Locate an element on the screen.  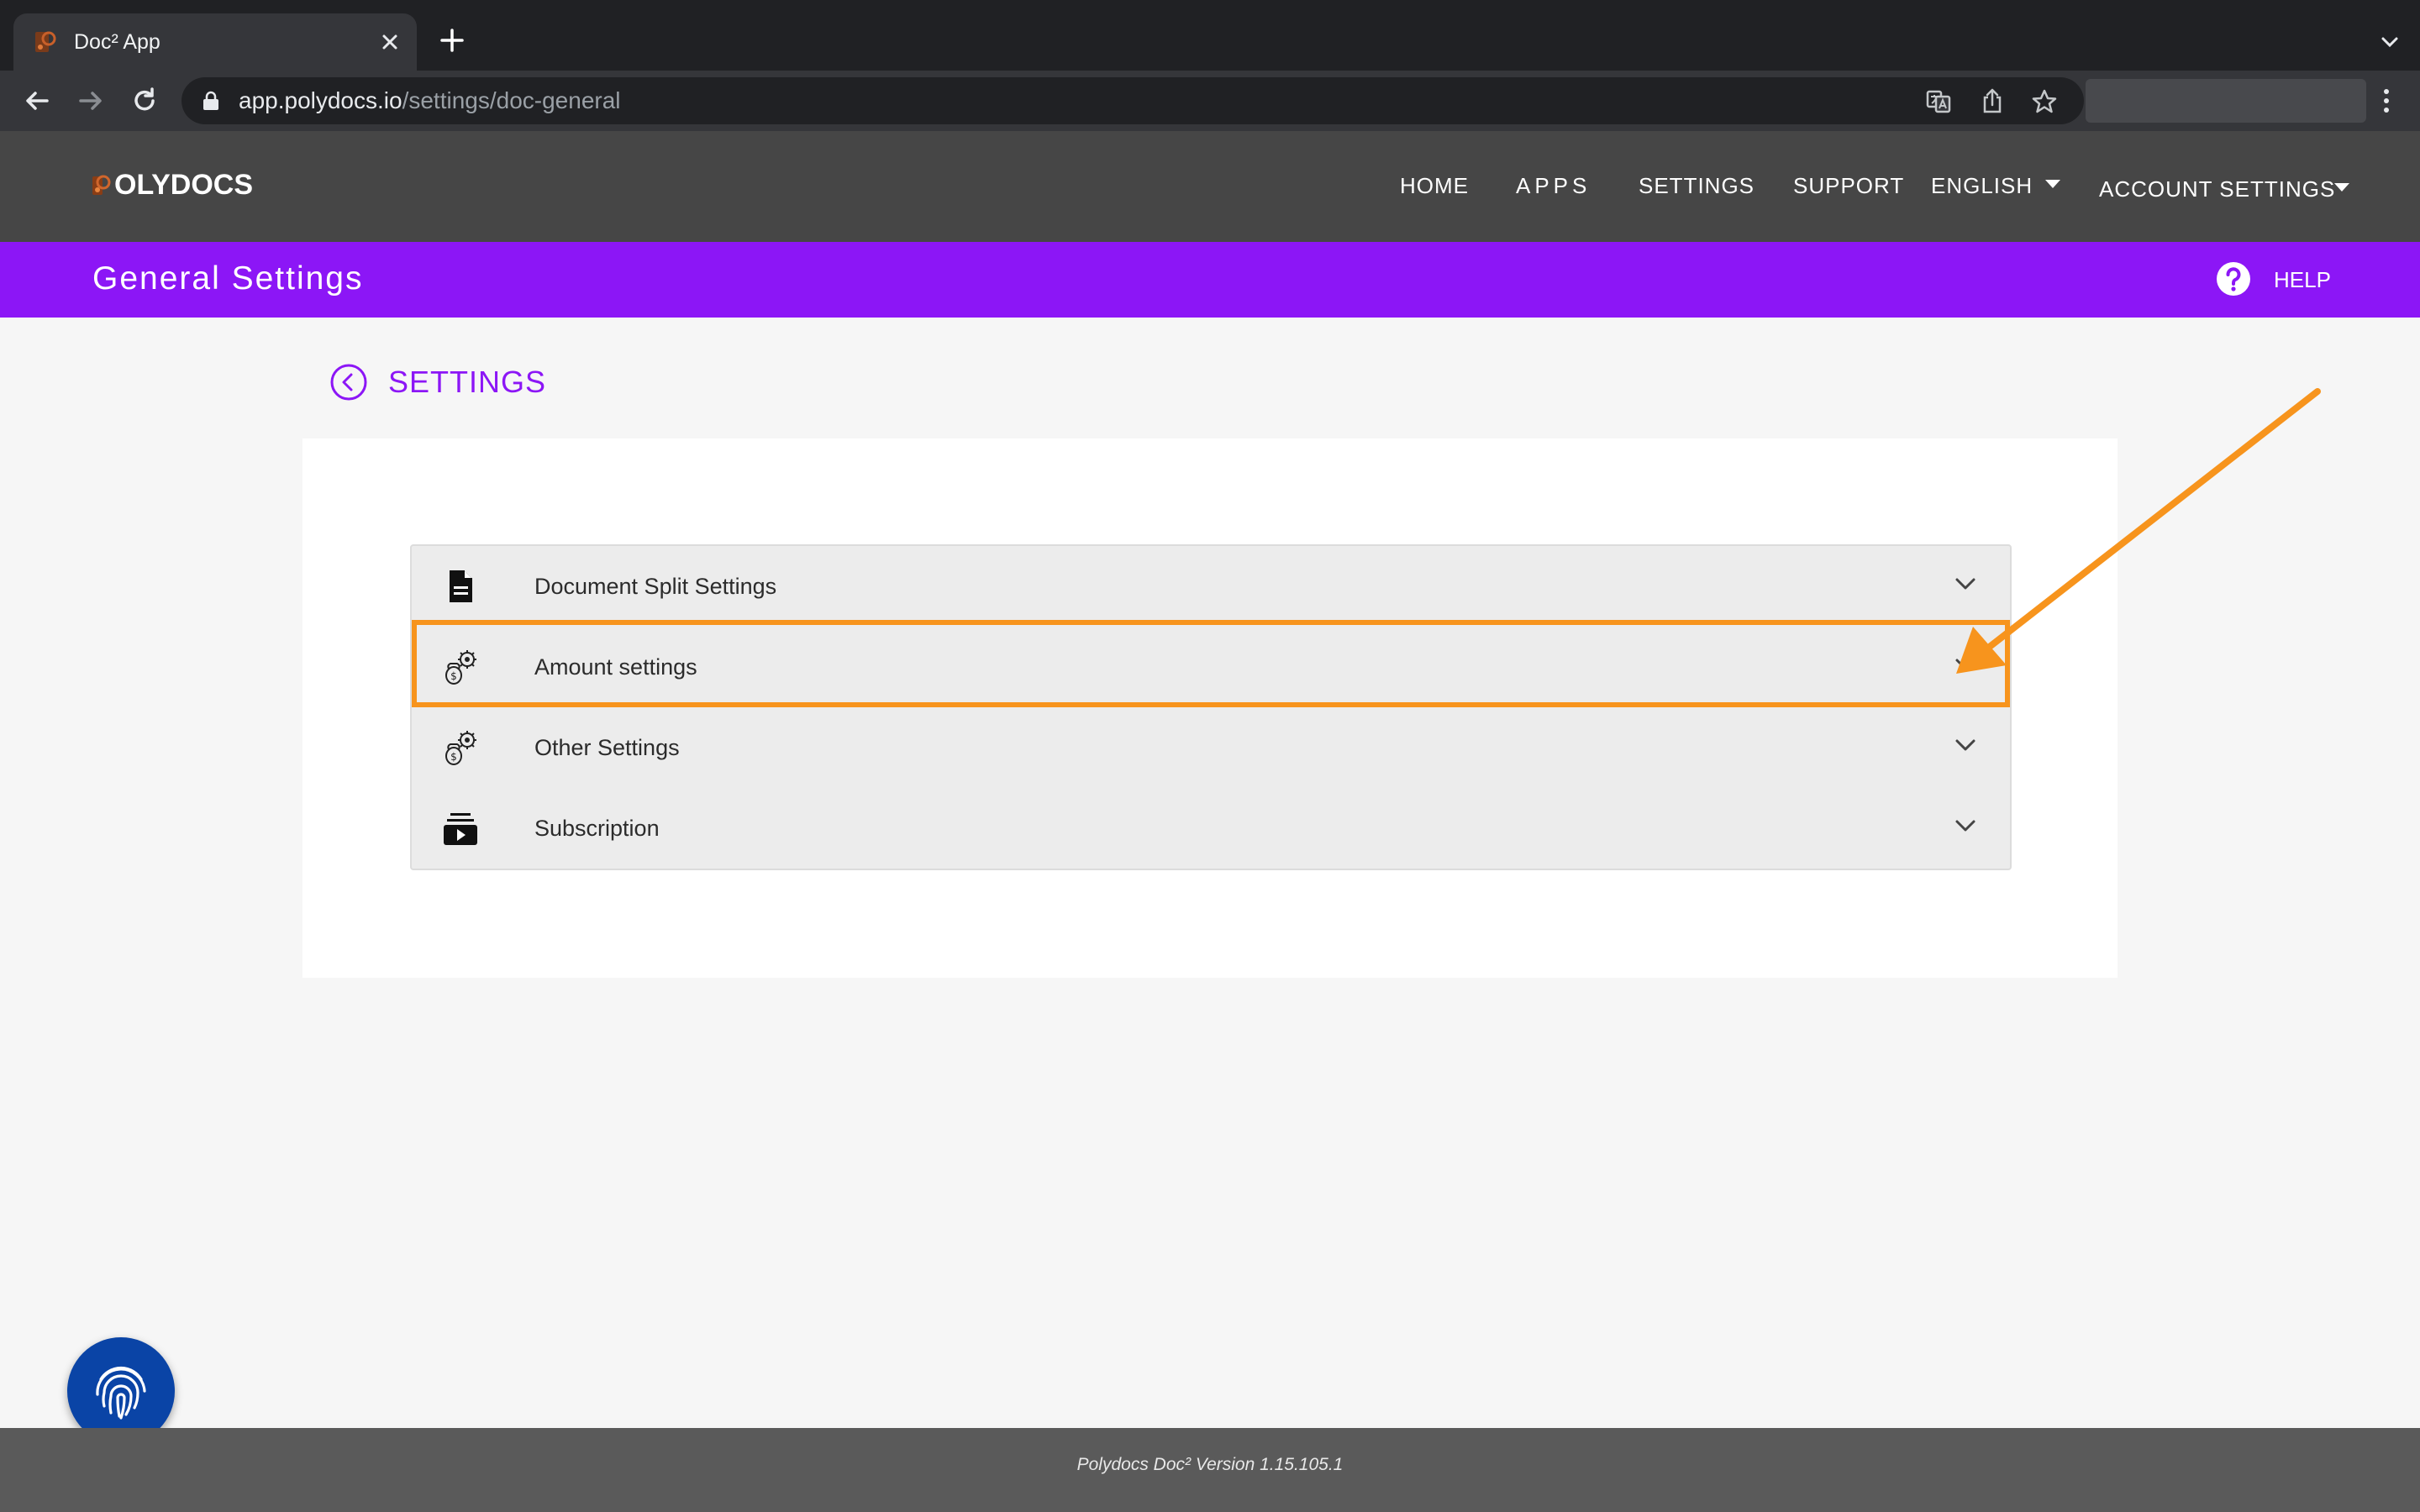
browser-tab-strip: Doc² App is located at coordinates (1210, 35).